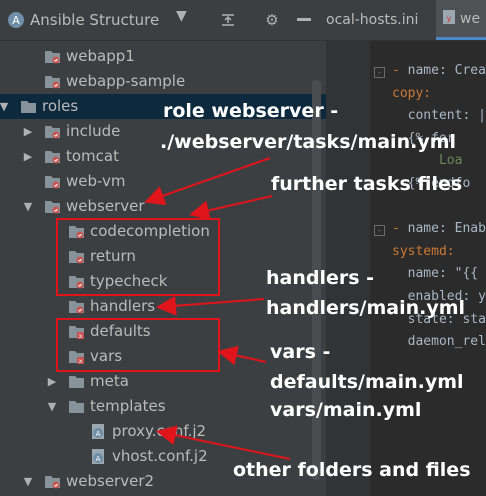 This screenshot has height=496, width=486. What do you see at coordinates (163, 156) in the screenshot?
I see `tree-item-tomcat: ▶ tomcat` at bounding box center [163, 156].